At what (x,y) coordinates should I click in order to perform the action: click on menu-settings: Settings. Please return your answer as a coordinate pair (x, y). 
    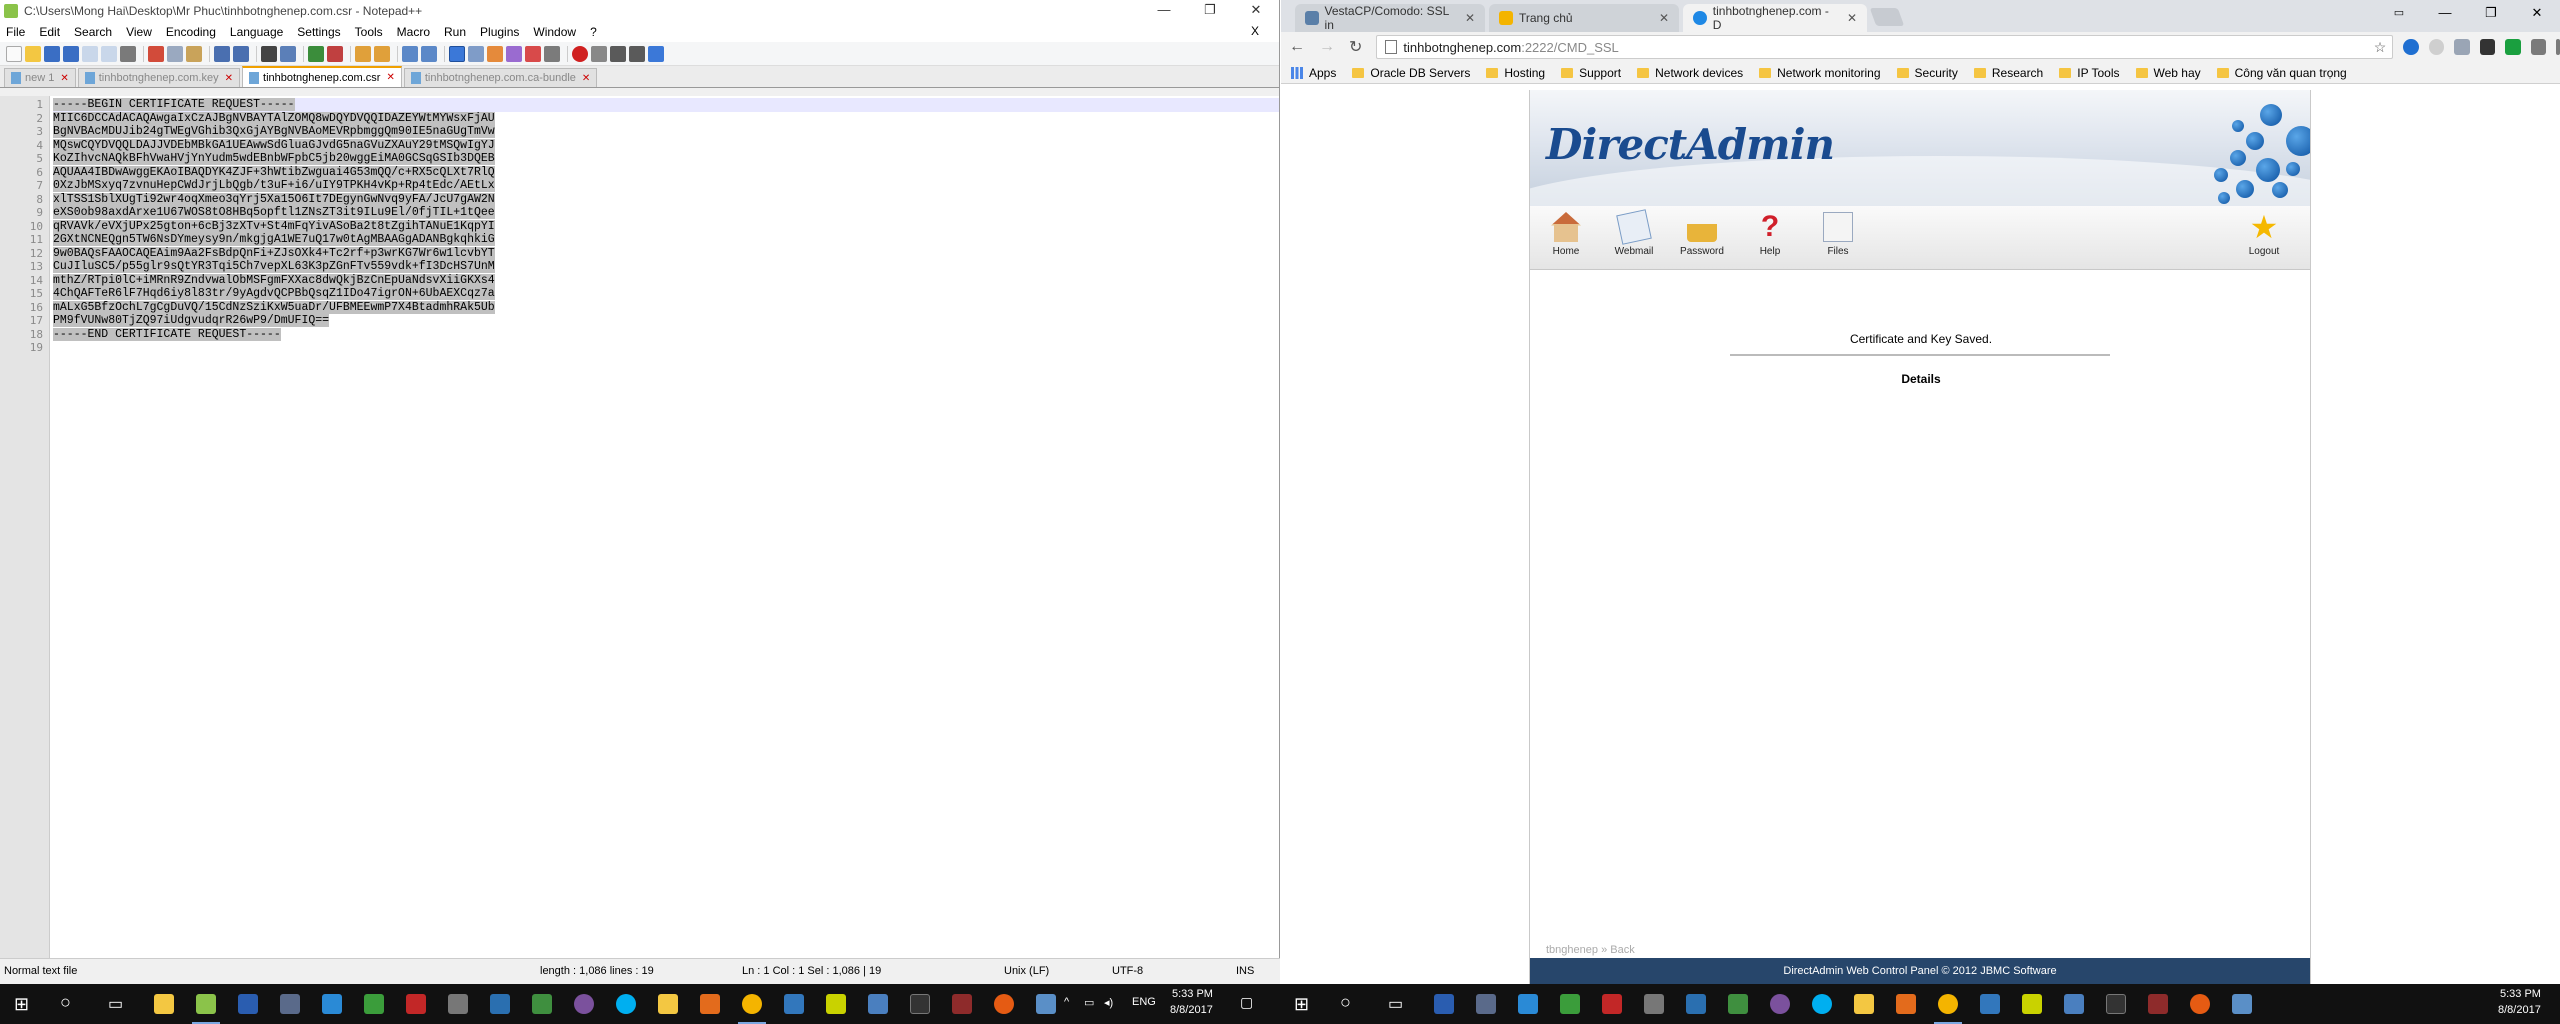
    Looking at the image, I should click on (318, 32).